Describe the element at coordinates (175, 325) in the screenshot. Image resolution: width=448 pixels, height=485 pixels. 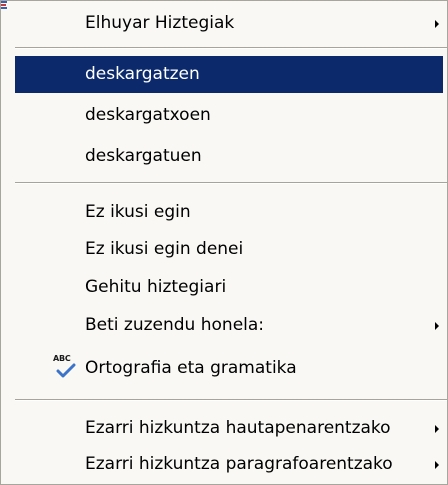
I see `menu-item-label: Beti zuzendu honela:` at that location.